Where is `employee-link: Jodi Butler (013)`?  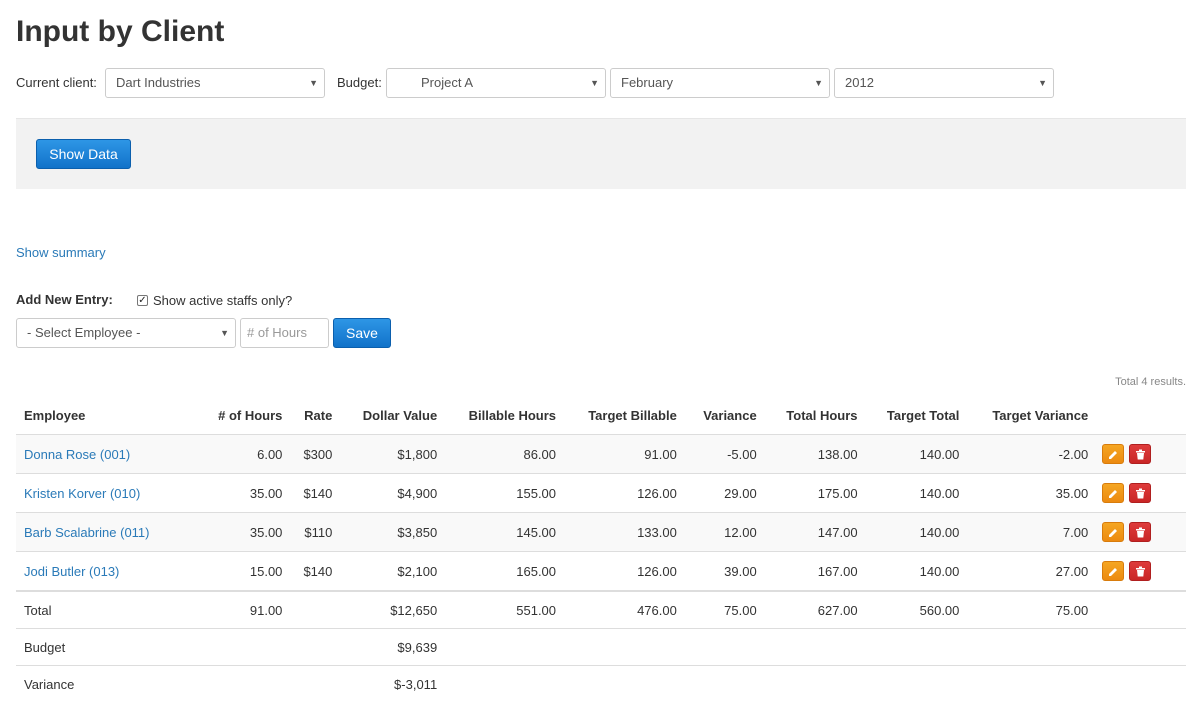 employee-link: Jodi Butler (013) is located at coordinates (71, 571).